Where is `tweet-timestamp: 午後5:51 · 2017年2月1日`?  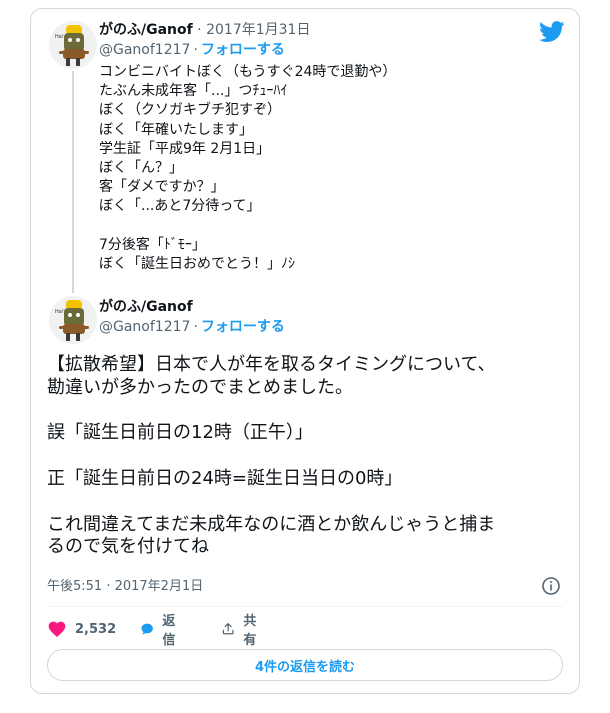 tweet-timestamp: 午後5:51 · 2017年2月1日 is located at coordinates (125, 584).